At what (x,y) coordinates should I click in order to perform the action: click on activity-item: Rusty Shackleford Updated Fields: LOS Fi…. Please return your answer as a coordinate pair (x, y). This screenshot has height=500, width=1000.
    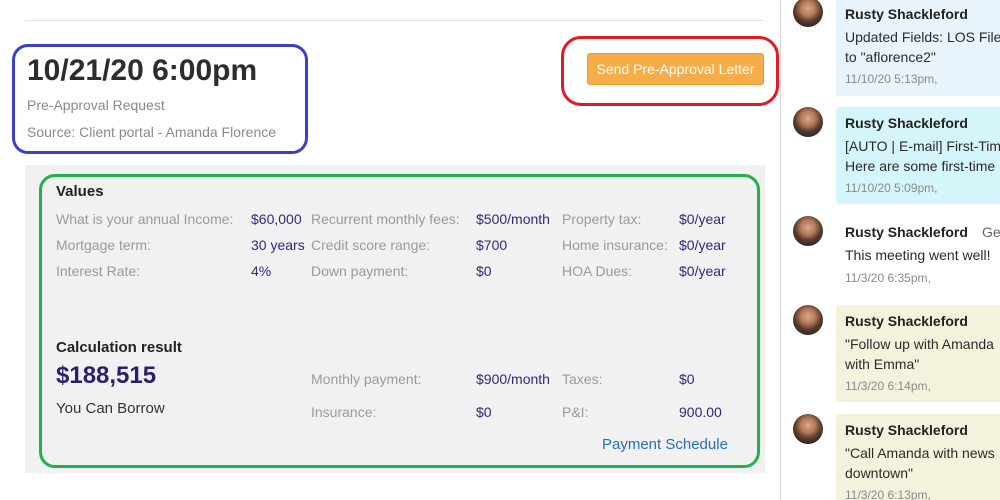
    Looking at the image, I should click on (918, 48).